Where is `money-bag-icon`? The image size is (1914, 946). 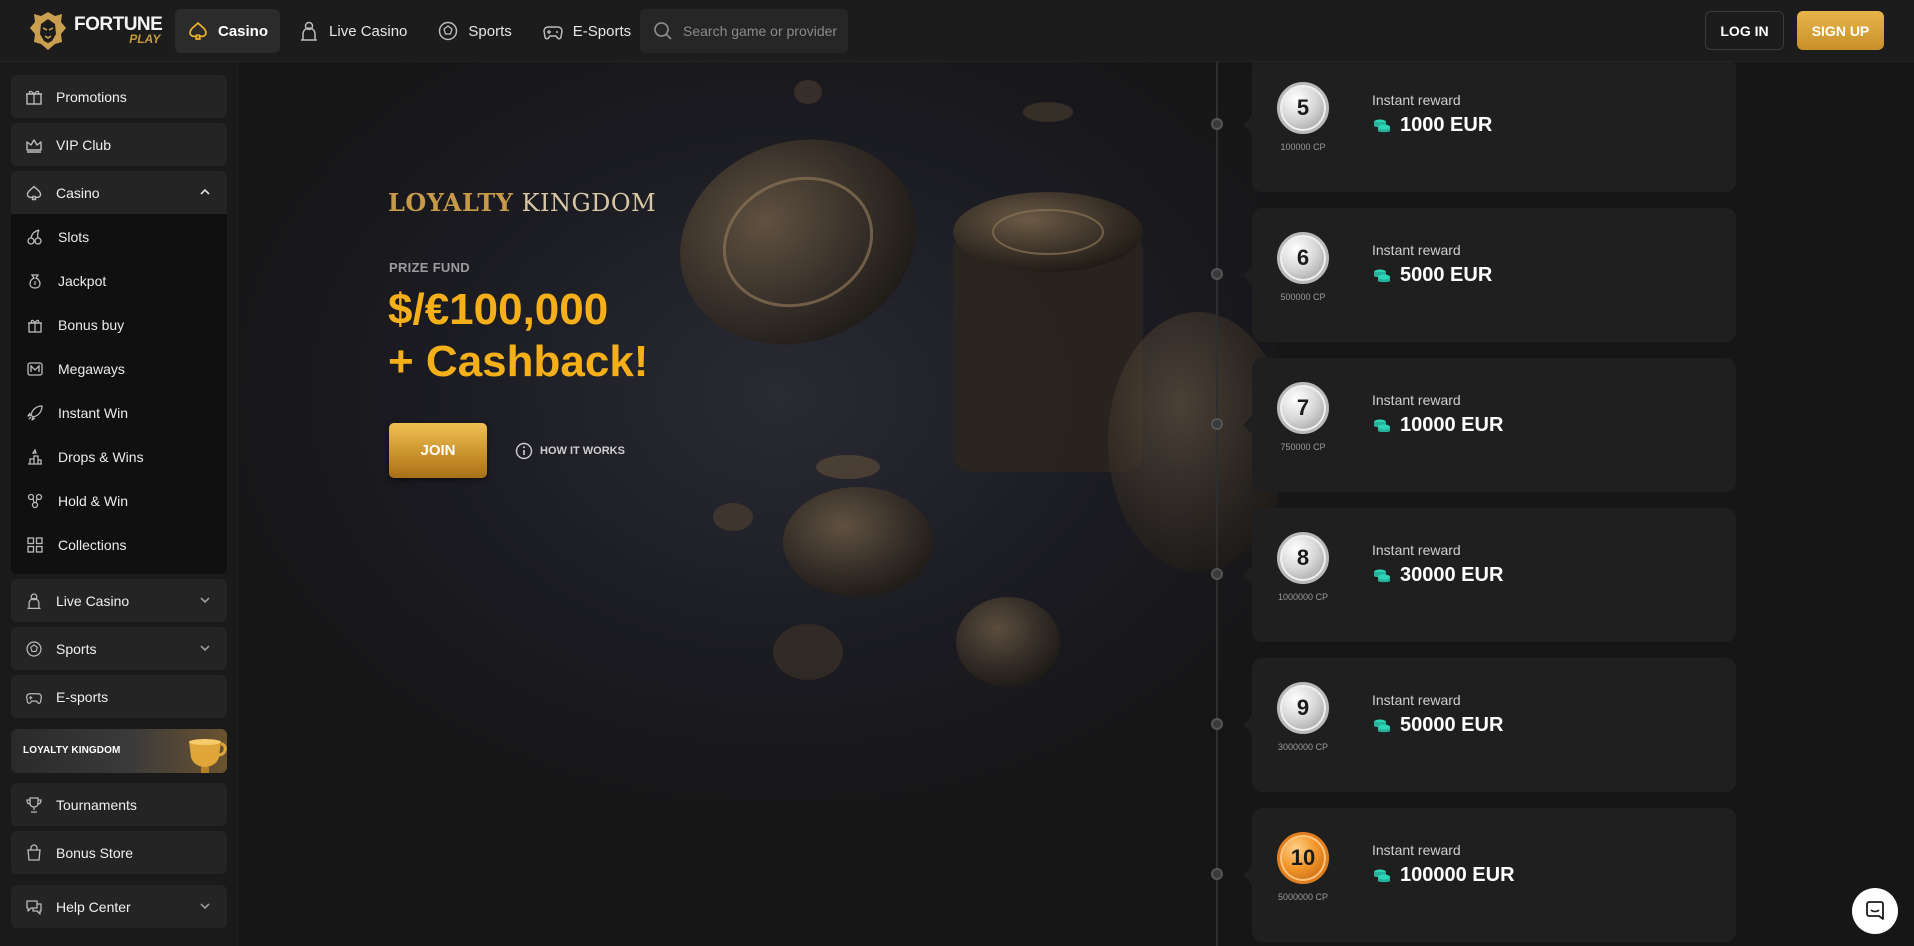 money-bag-icon is located at coordinates (35, 281).